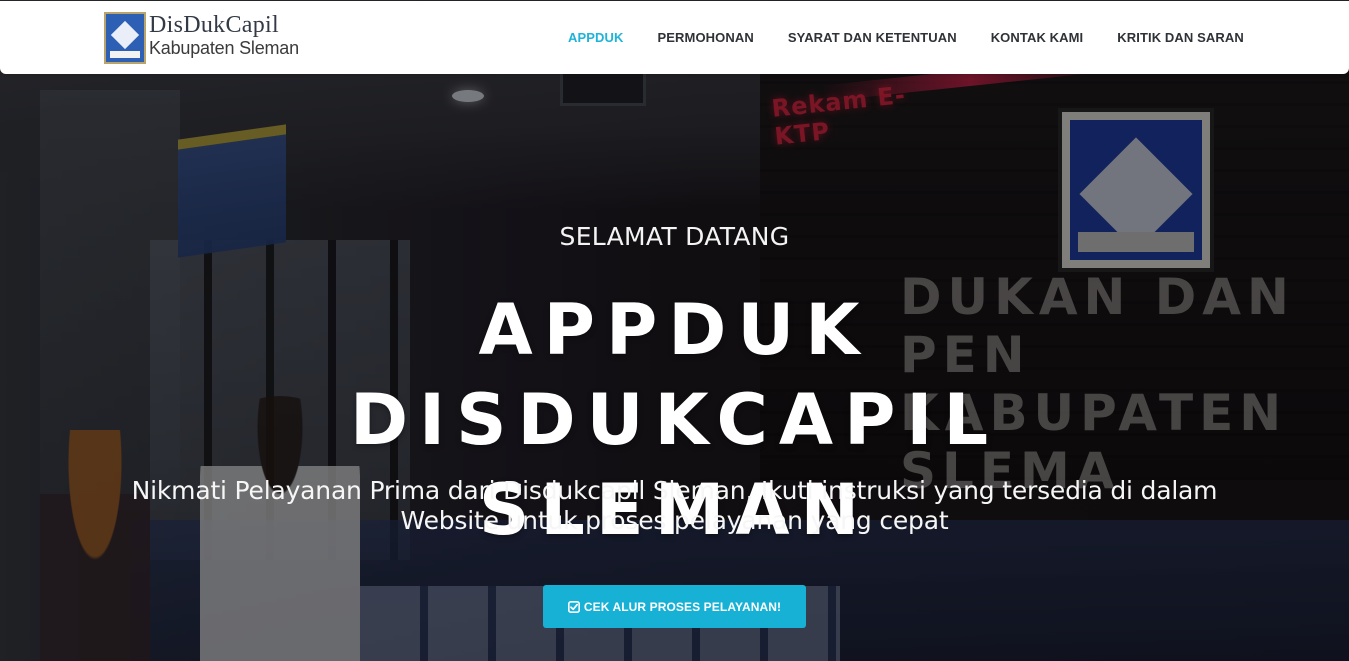 The height and width of the screenshot is (661, 1349). I want to click on nav-item-permohonan: PERMOHONAN, so click(706, 37).